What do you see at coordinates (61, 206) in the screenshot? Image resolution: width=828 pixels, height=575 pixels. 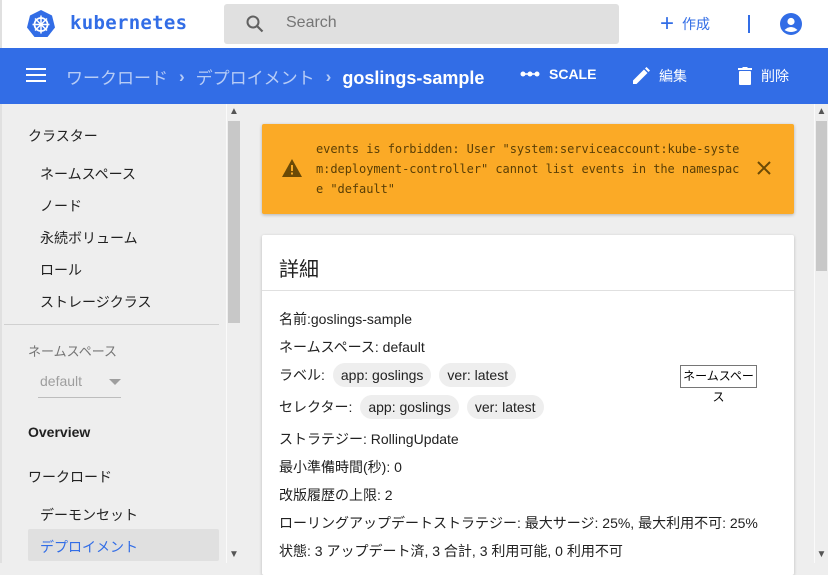 I see `sidebar-item-nodes: ノード` at bounding box center [61, 206].